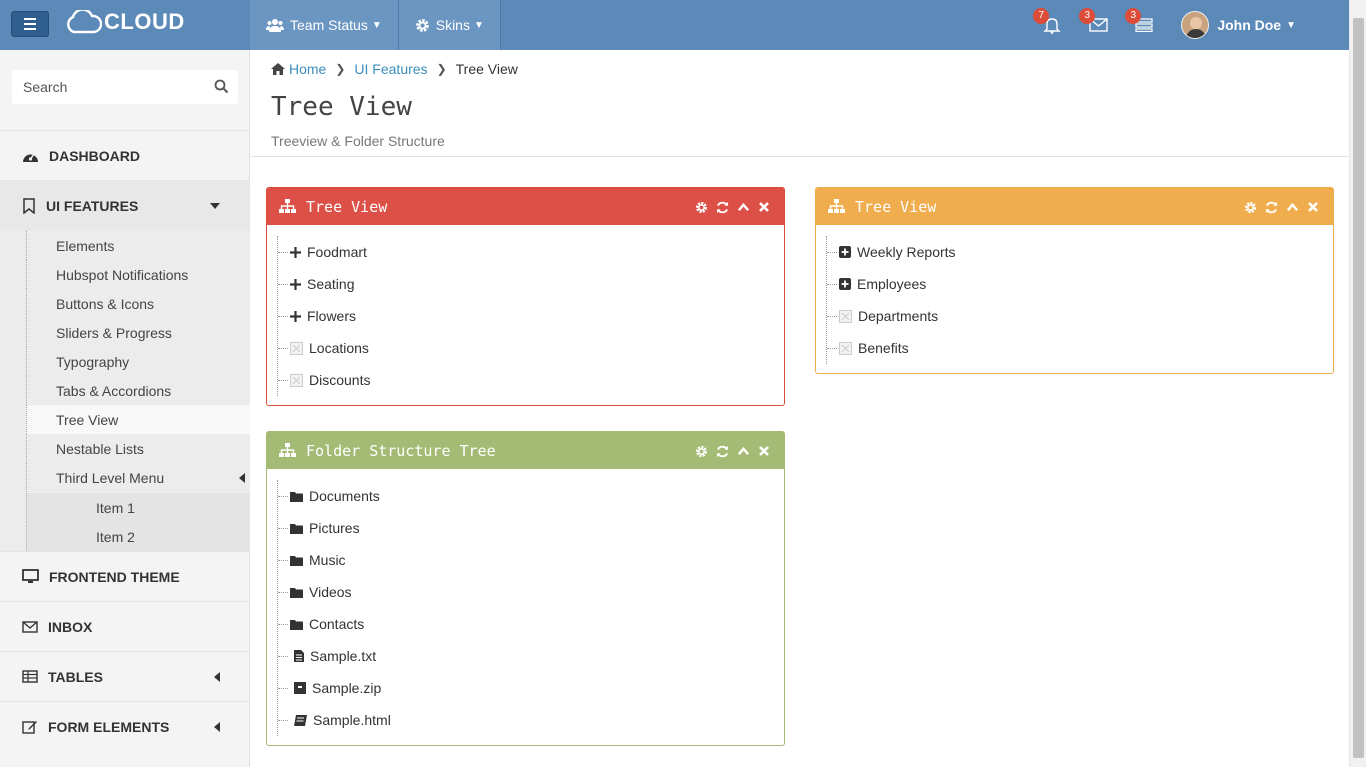  What do you see at coordinates (324, 348) in the screenshot?
I see `tree-node: Locations` at bounding box center [324, 348].